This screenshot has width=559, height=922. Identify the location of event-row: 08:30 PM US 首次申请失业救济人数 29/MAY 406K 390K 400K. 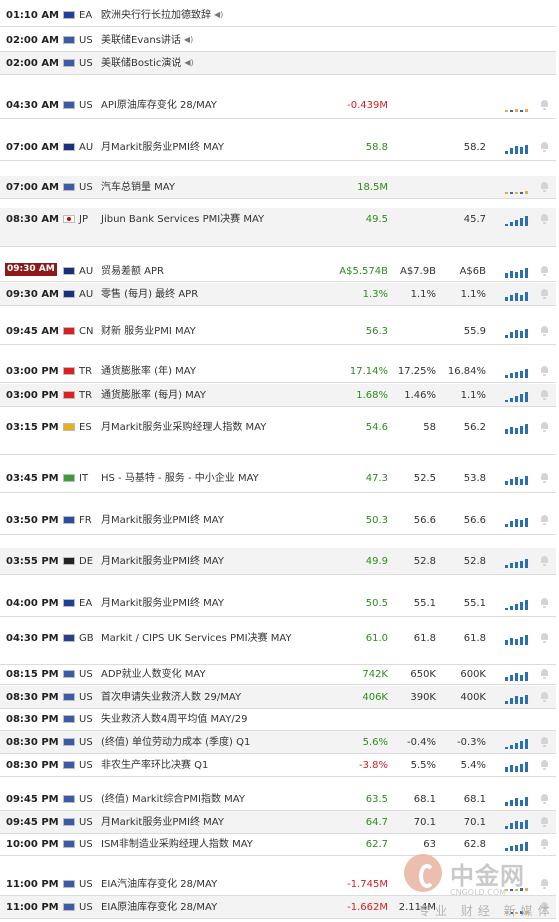
(278, 697).